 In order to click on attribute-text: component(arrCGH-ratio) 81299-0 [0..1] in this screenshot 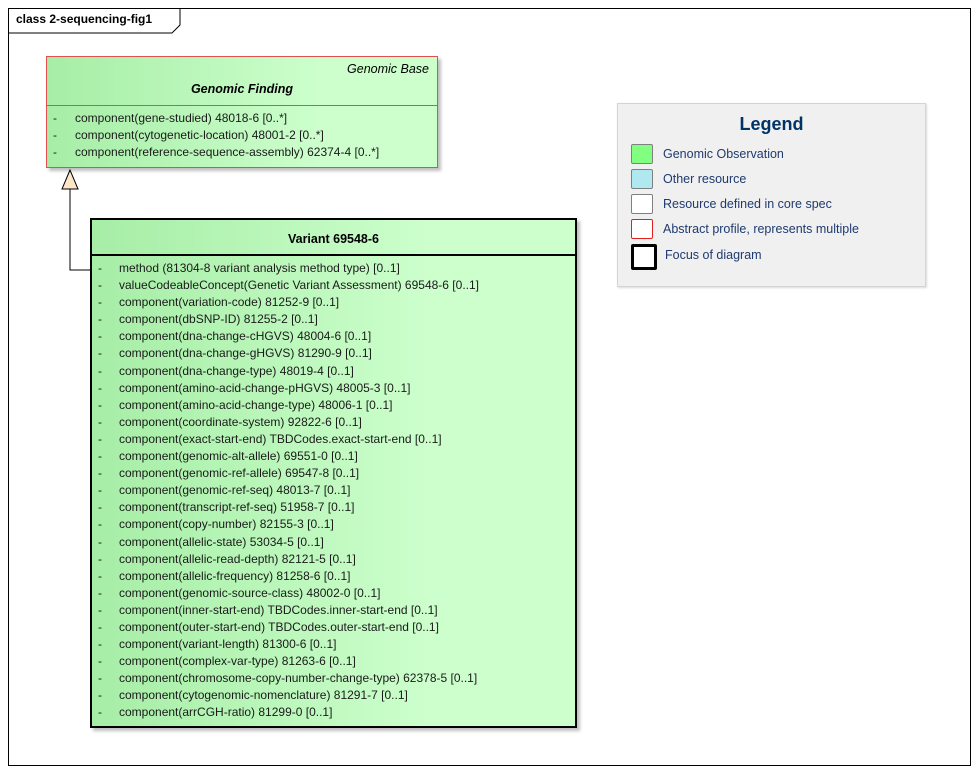, I will do `click(226, 712)`.